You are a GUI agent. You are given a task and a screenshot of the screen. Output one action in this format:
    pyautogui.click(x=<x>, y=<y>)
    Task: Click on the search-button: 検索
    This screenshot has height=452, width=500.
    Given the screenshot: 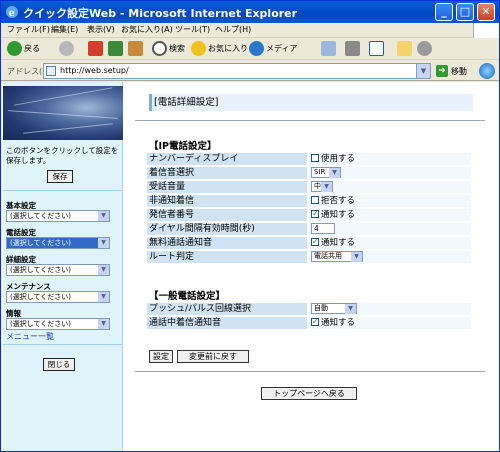 What is the action you would take?
    pyautogui.click(x=168, y=48)
    